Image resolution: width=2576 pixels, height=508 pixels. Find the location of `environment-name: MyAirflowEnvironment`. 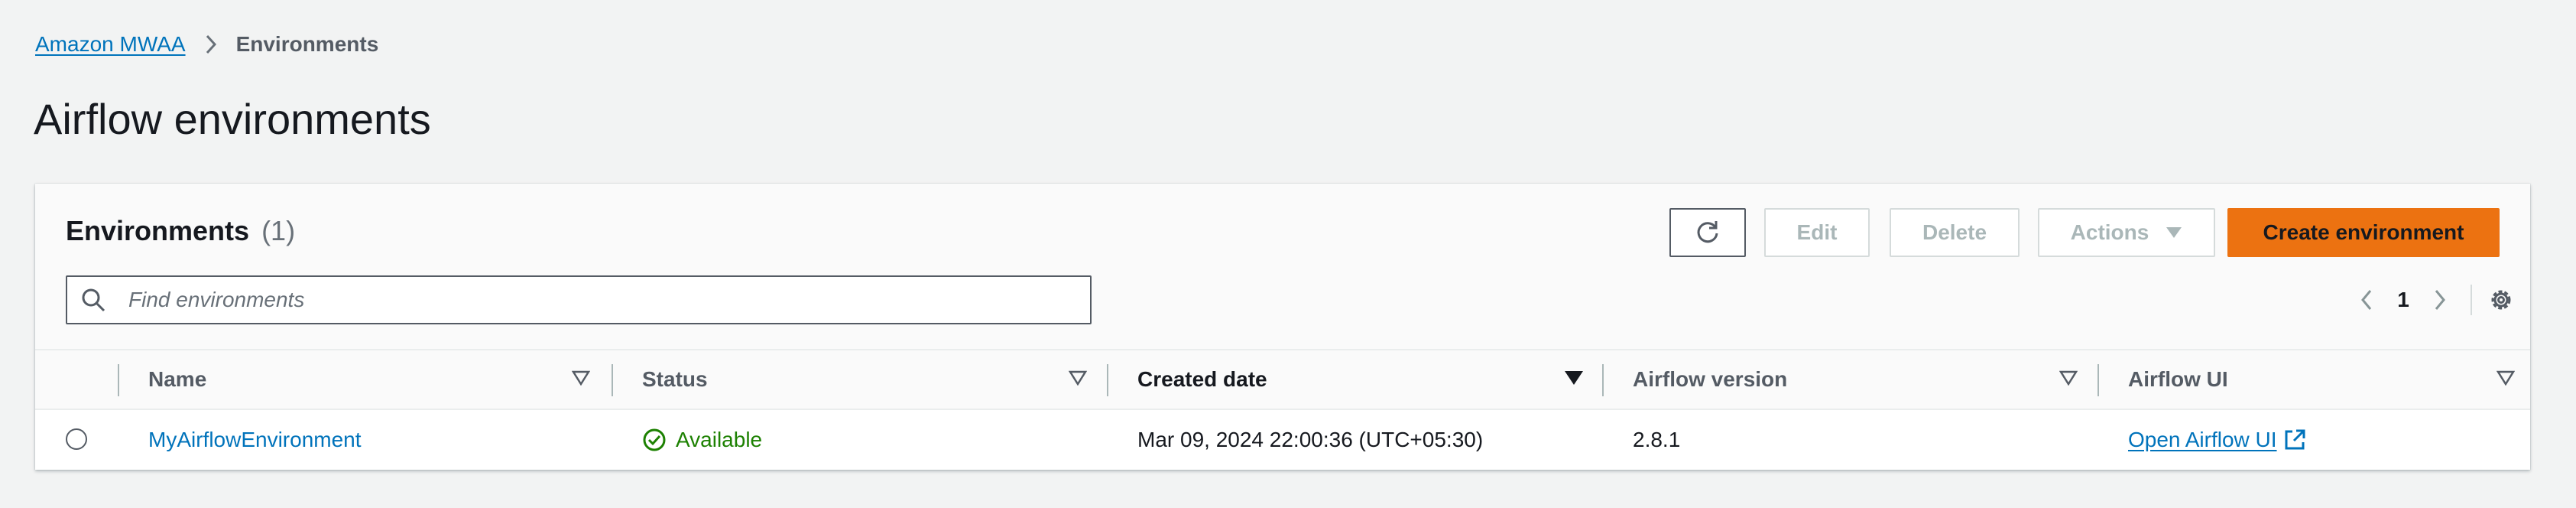

environment-name: MyAirflowEnvironment is located at coordinates (255, 440).